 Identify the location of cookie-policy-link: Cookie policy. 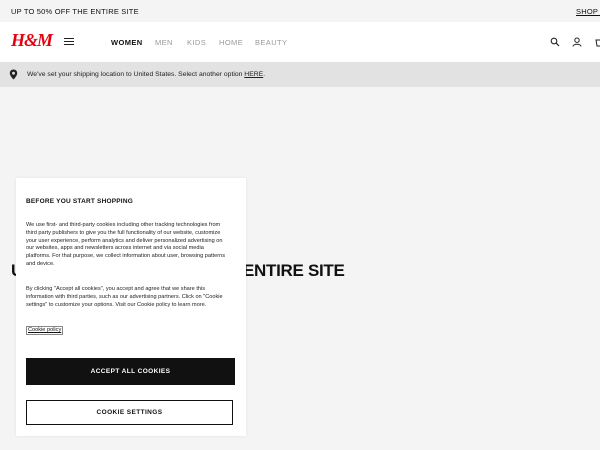
(45, 330).